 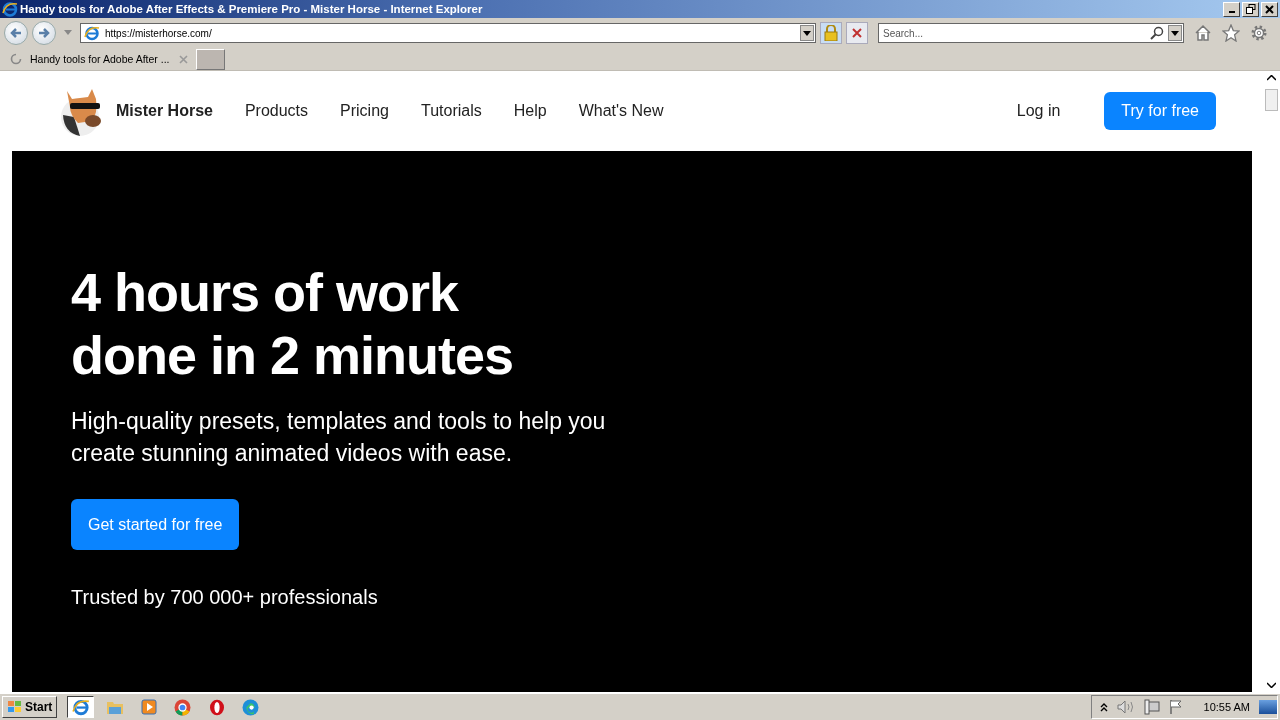 What do you see at coordinates (293, 355) in the screenshot?
I see `headline-line: done in 2 minutes` at bounding box center [293, 355].